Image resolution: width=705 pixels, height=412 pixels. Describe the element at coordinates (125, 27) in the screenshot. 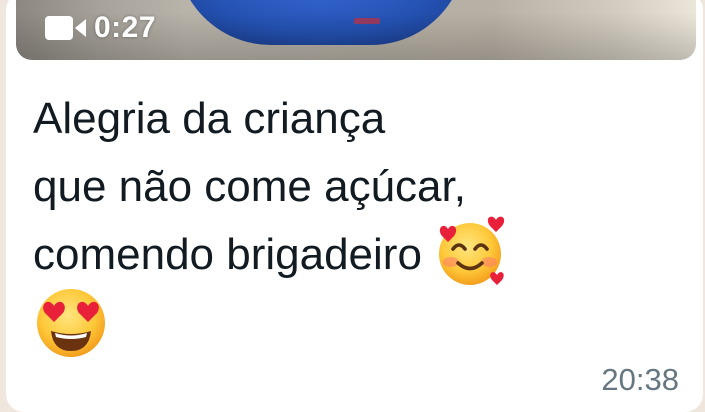

I see `video-duration: 0:27` at that location.